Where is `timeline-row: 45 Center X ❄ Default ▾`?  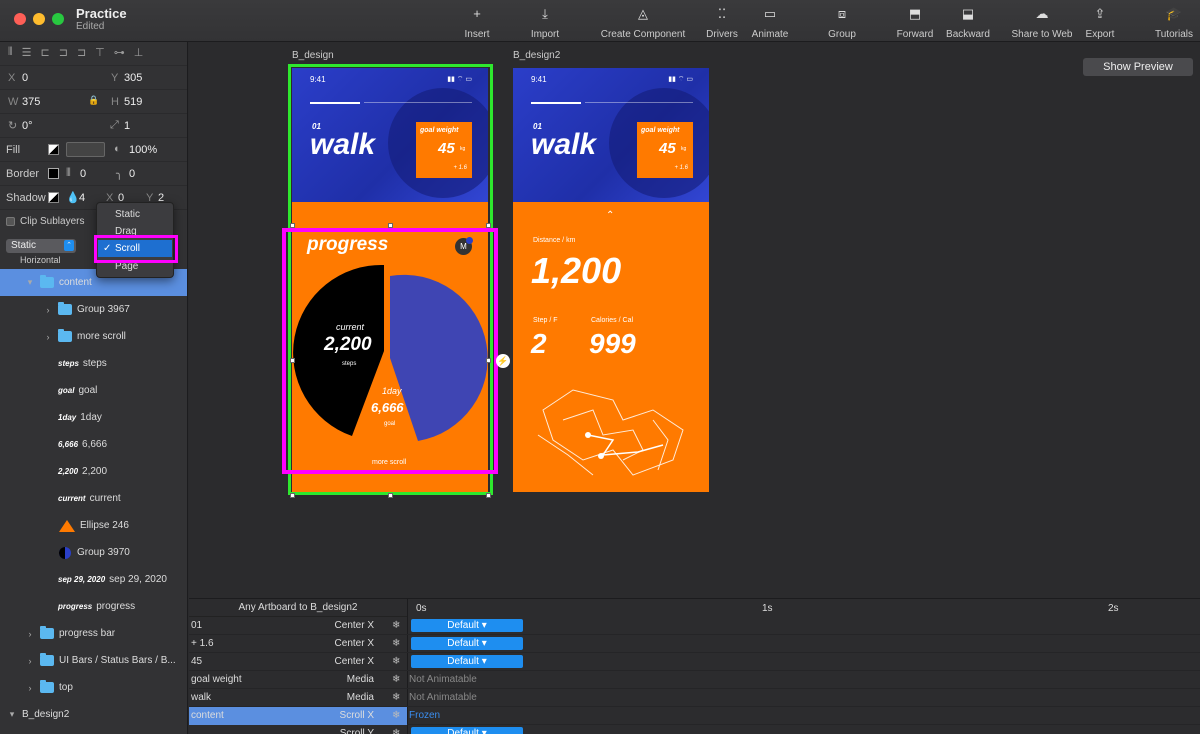
timeline-row: 45 Center X ❄ Default ▾ is located at coordinates (694, 662).